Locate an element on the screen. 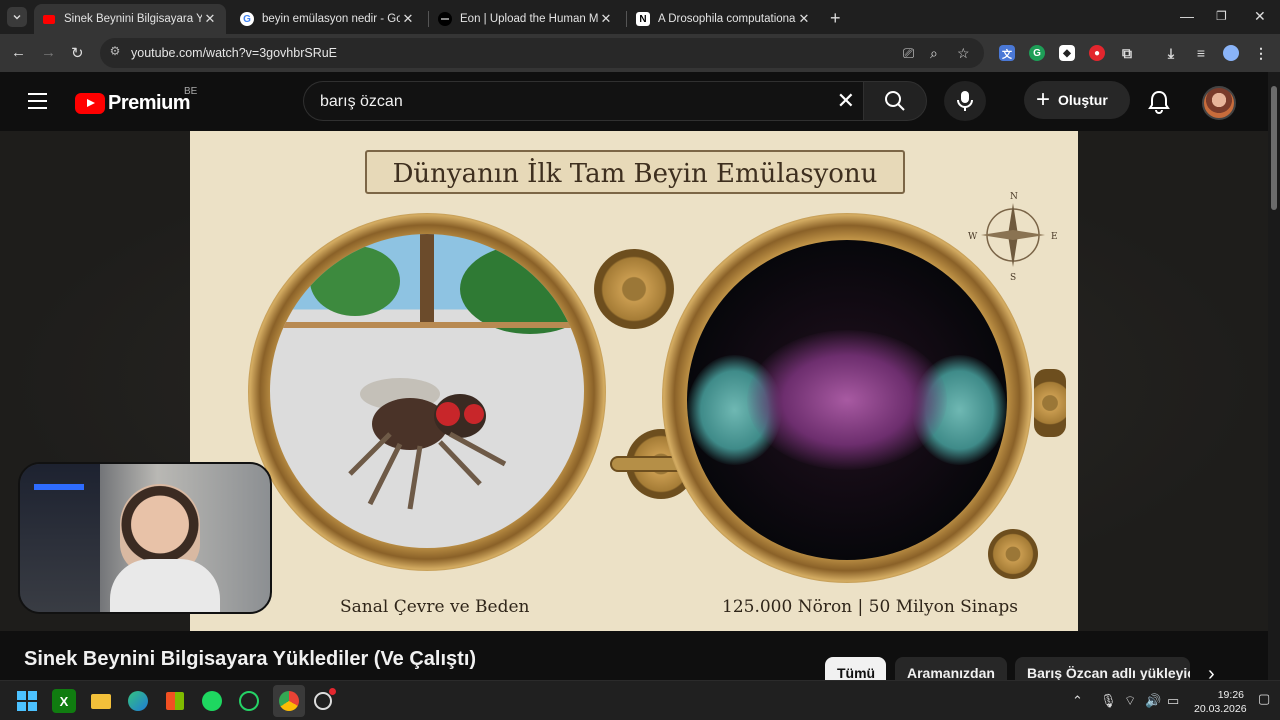 The image size is (1280, 720). tab-search-button is located at coordinates (17, 17).